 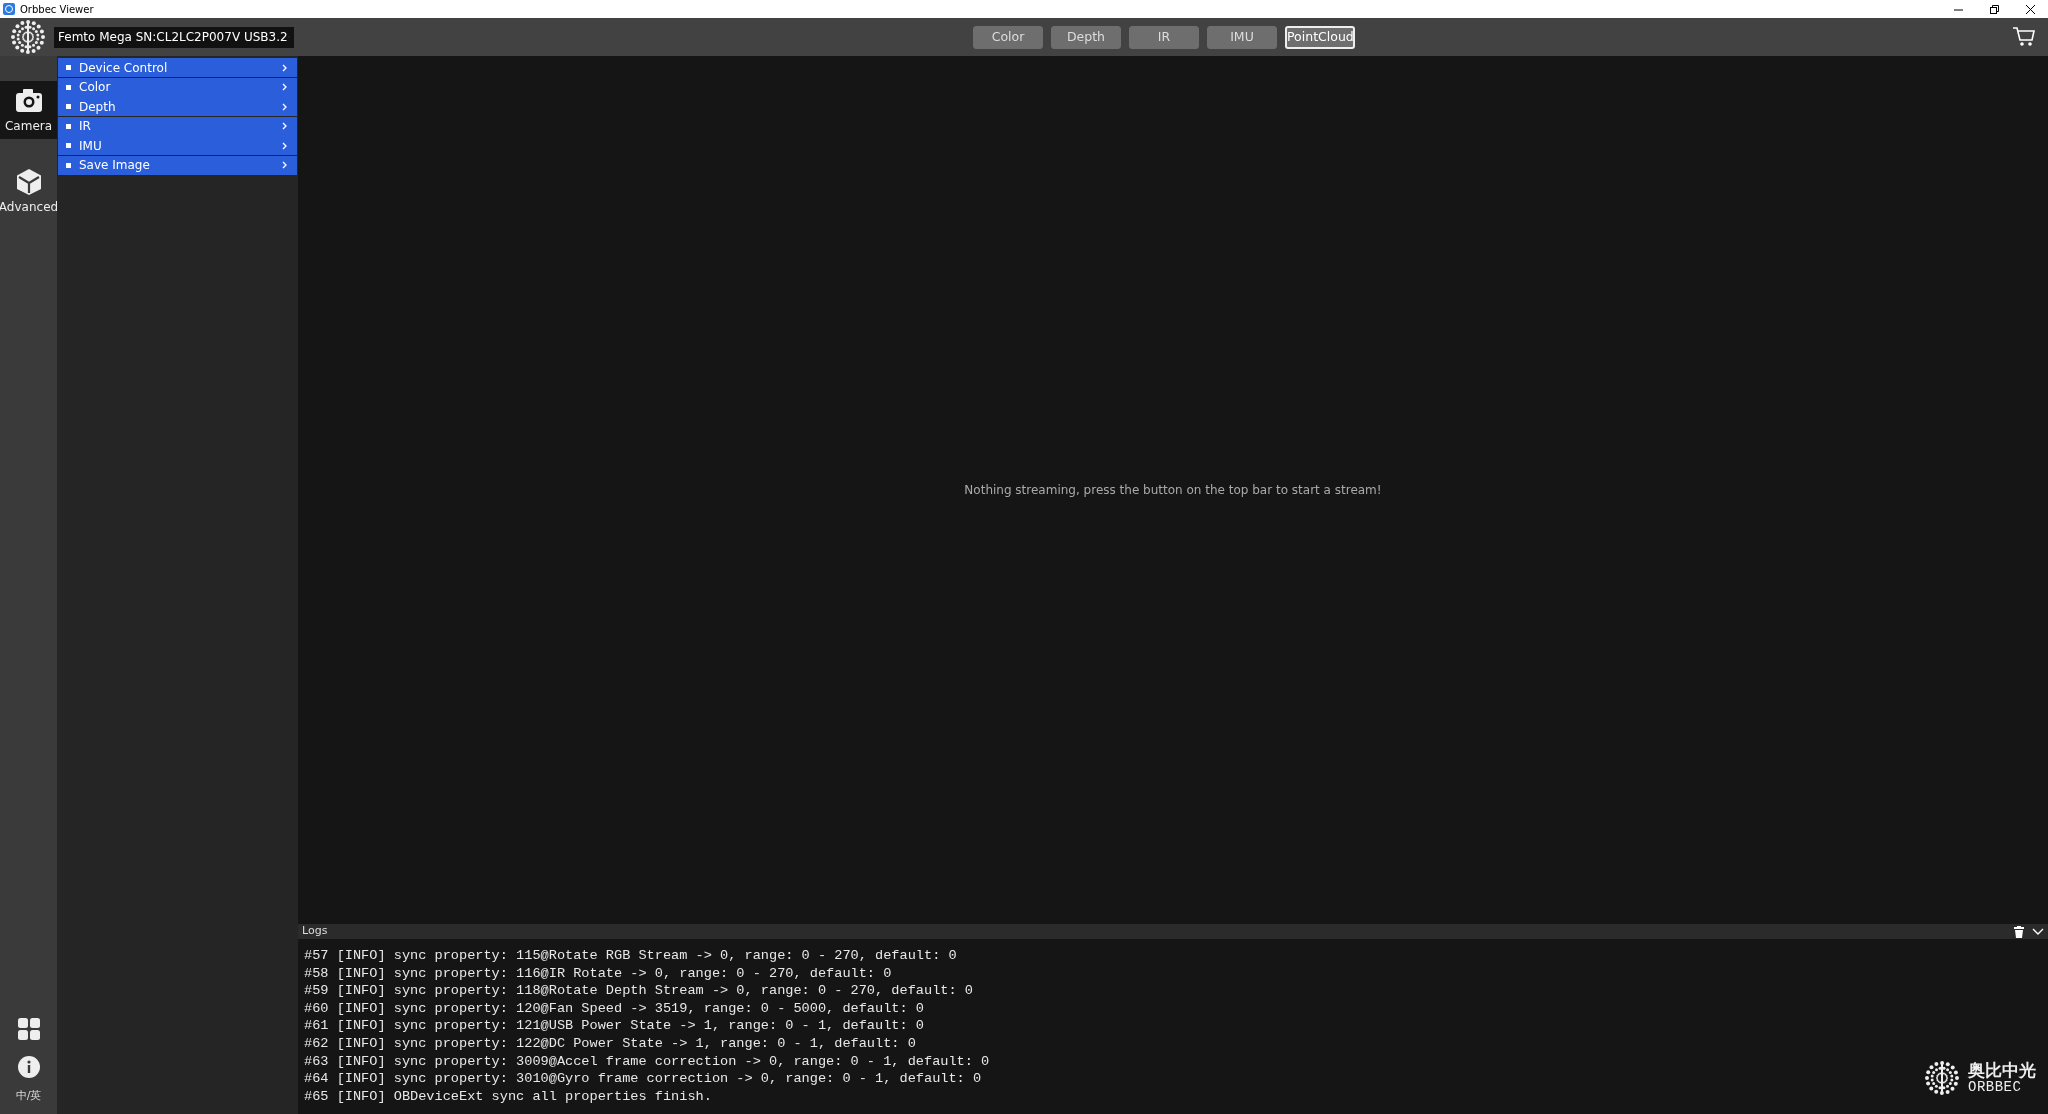 What do you see at coordinates (2030, 9) in the screenshot?
I see `close-icon` at bounding box center [2030, 9].